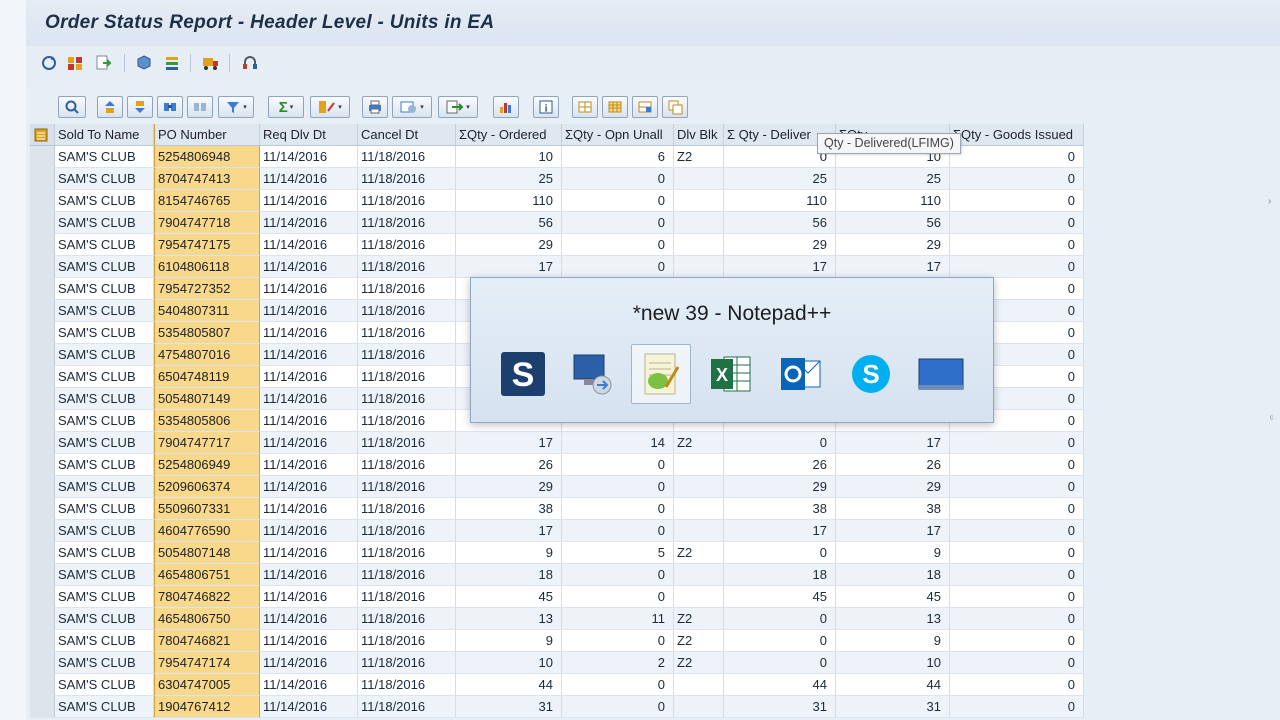 The width and height of the screenshot is (1280, 720). What do you see at coordinates (309, 135) in the screenshot?
I see `col-header-req-dlv-dt: Req Dlv Dt` at bounding box center [309, 135].